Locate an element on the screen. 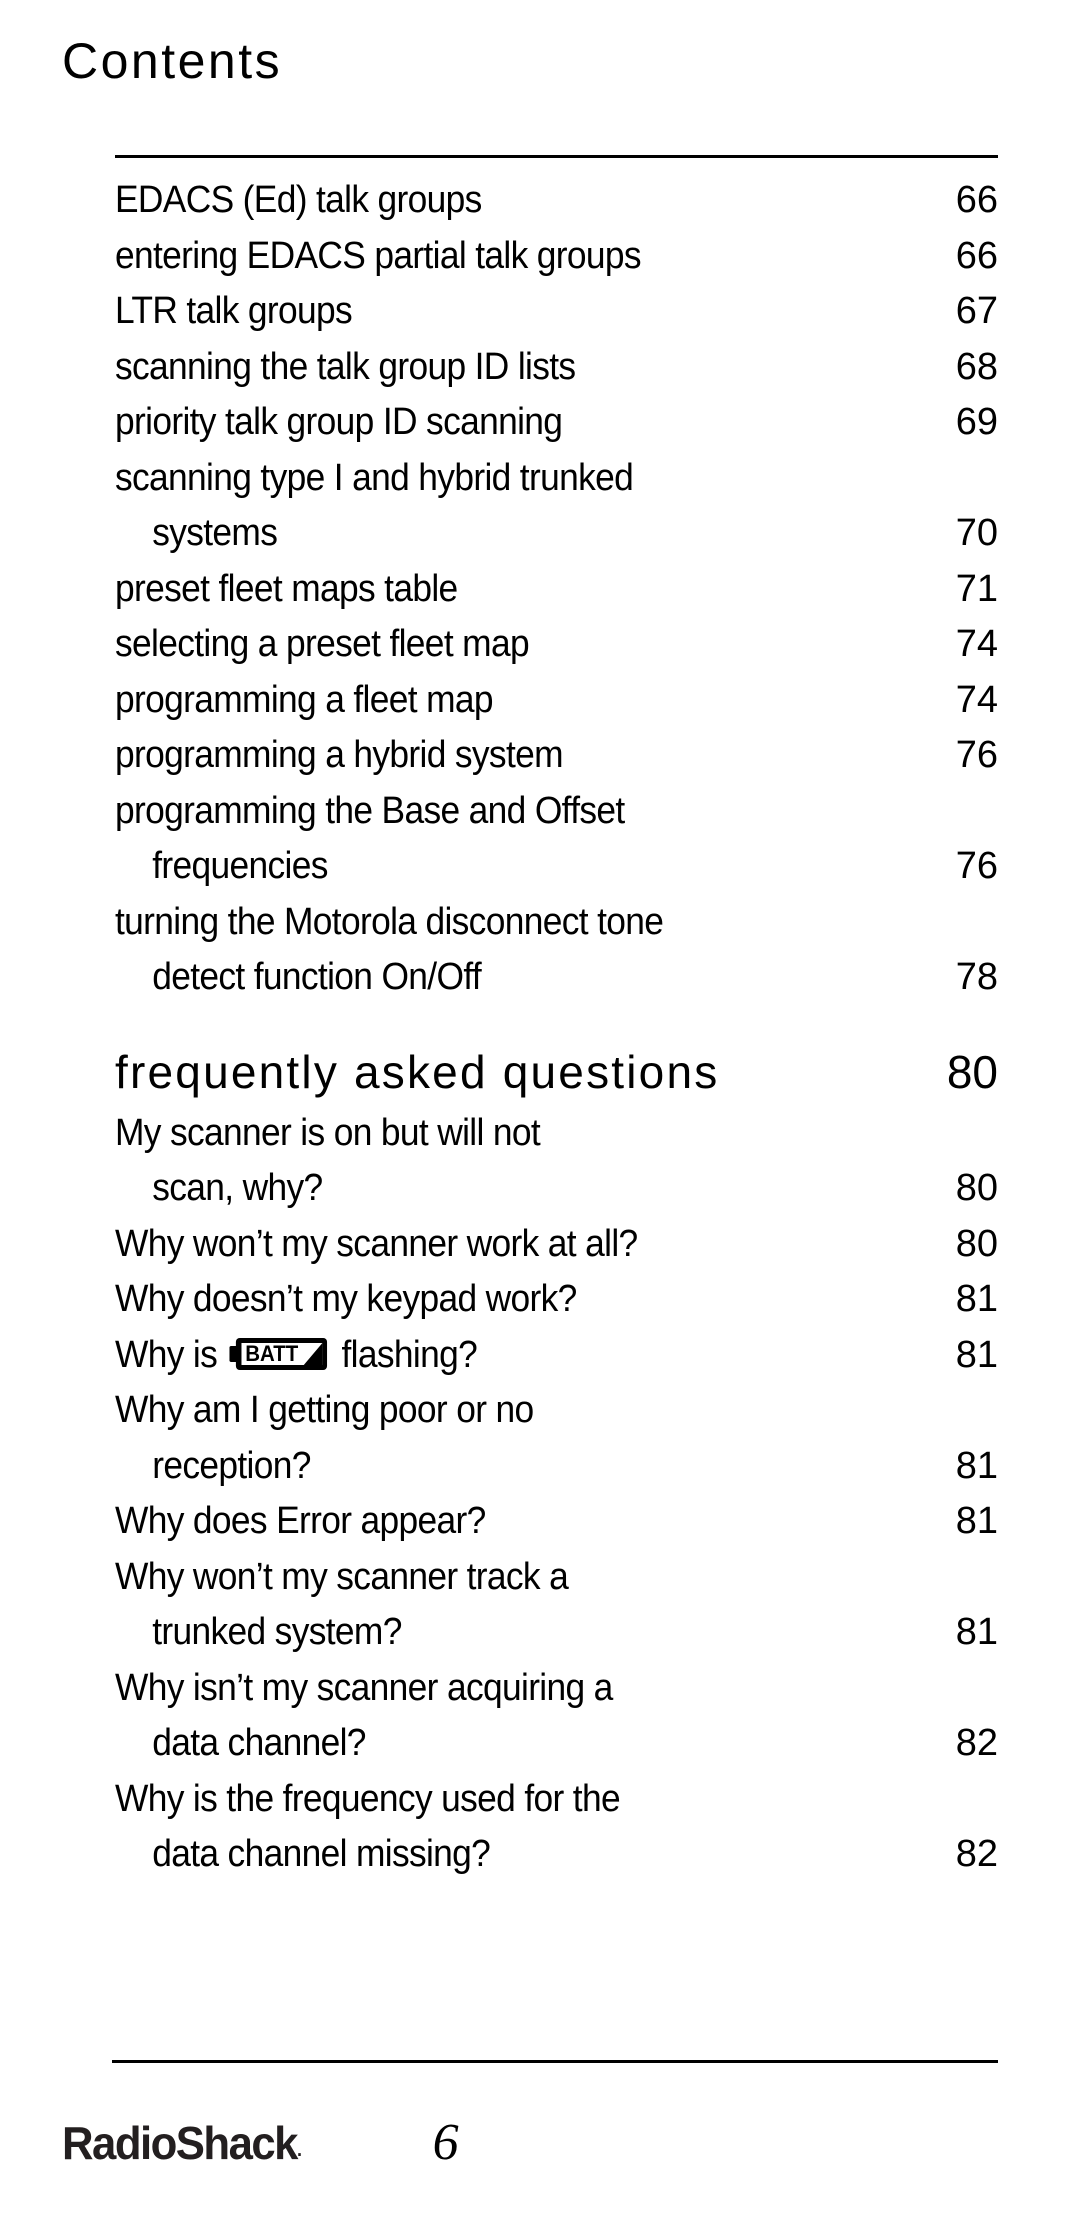 The height and width of the screenshot is (2216, 1080). toc-entry: preset fleet maps table 71 is located at coordinates (556, 590).